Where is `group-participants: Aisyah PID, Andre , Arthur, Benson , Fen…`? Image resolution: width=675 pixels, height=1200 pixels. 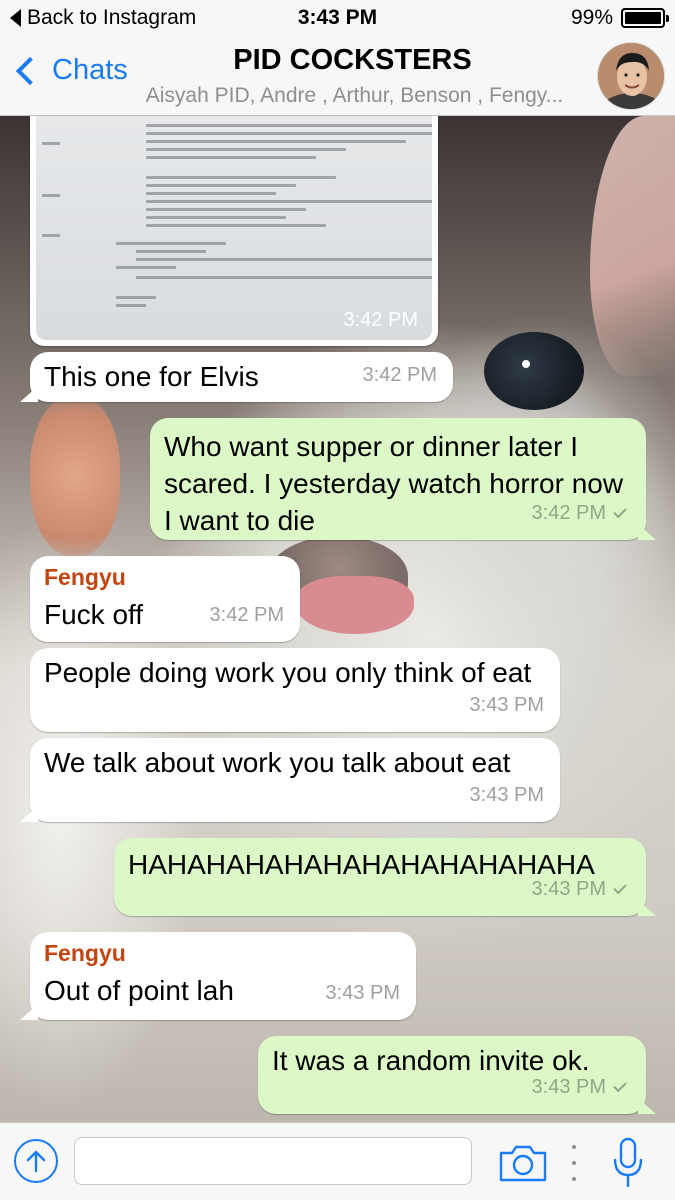 group-participants: Aisyah PID, Andre , Arthur, Benson , Fen… is located at coordinates (354, 96).